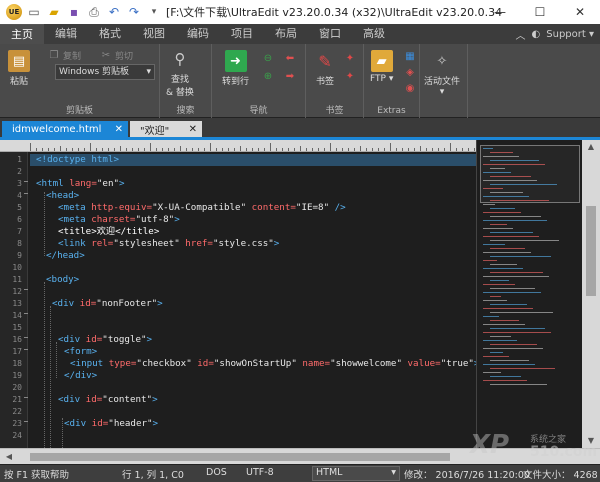  What do you see at coordinates (290, 58) in the screenshot?
I see `nav-prev-button: ⬅` at bounding box center [290, 58].